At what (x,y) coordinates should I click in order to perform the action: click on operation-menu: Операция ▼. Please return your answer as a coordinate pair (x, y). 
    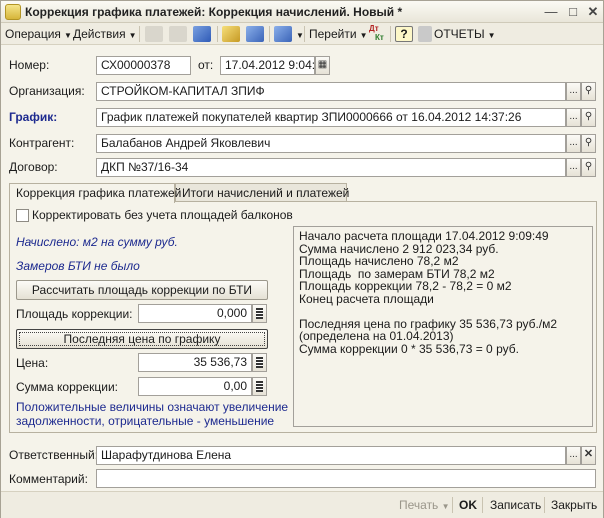
    Looking at the image, I should click on (38, 34).